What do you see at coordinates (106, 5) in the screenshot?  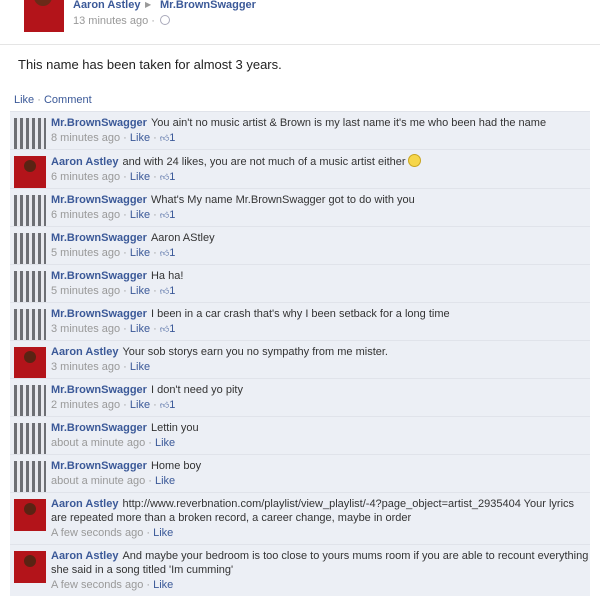 I see `post-author-link: Aaron Astley` at bounding box center [106, 5].